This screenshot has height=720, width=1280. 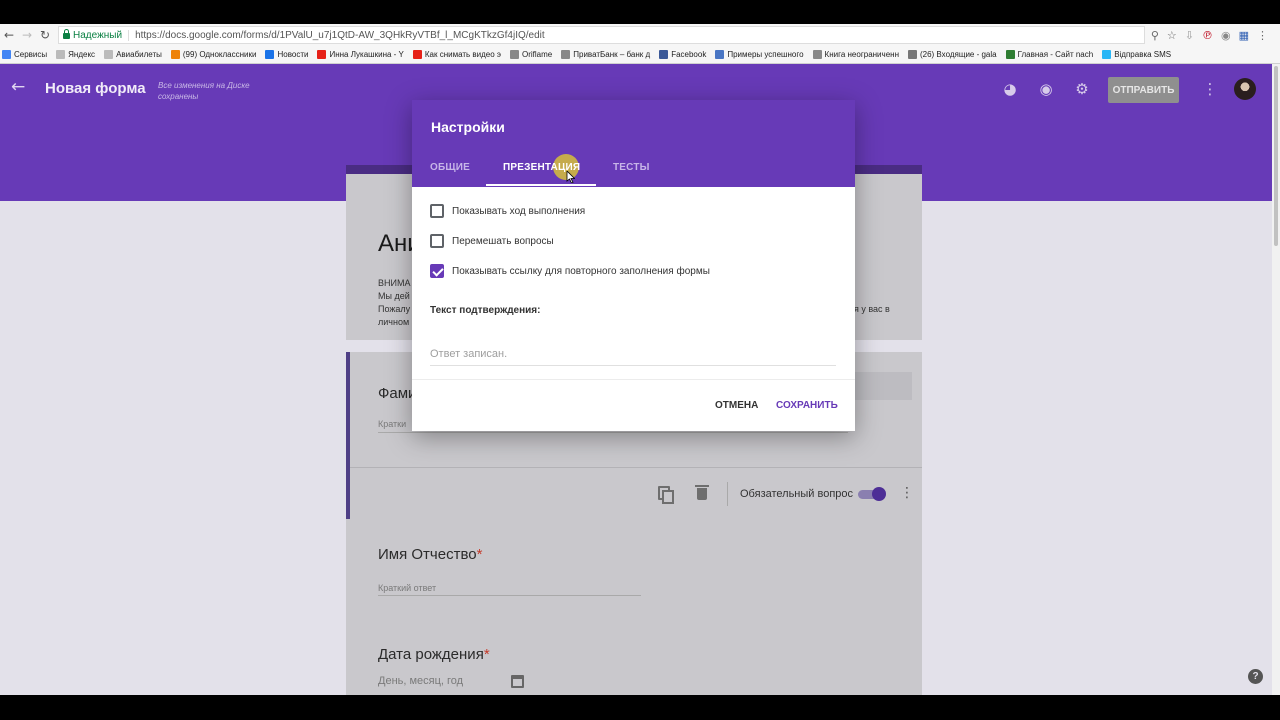 What do you see at coordinates (286, 54) in the screenshot?
I see `bookmark-item: Новости` at bounding box center [286, 54].